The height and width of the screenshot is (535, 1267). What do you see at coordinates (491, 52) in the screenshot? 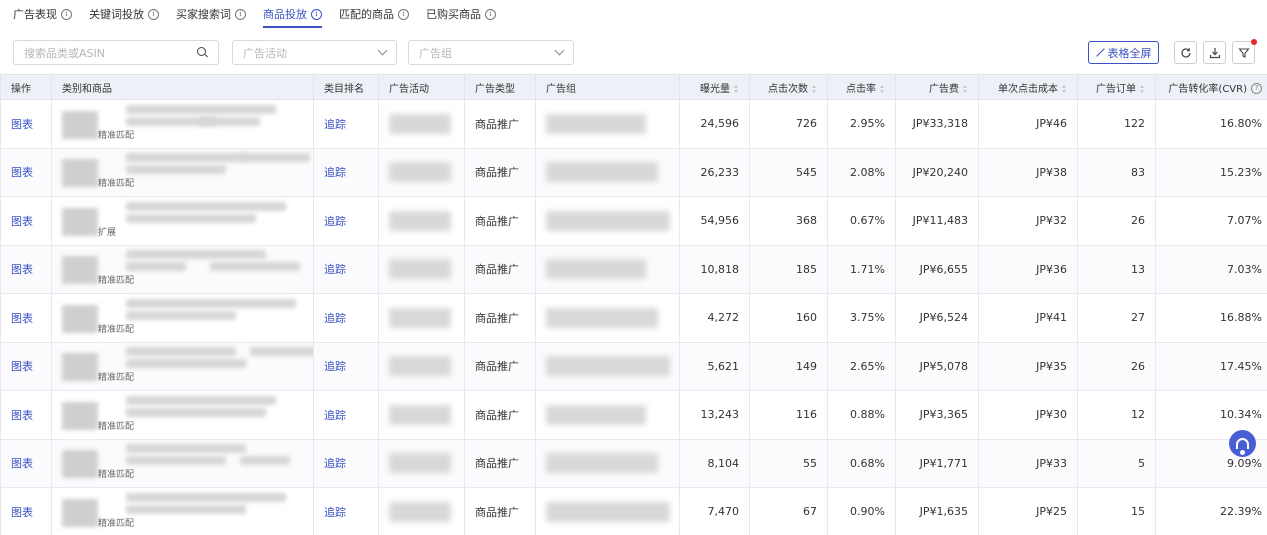
I see `adgroup-select: 广告组` at bounding box center [491, 52].